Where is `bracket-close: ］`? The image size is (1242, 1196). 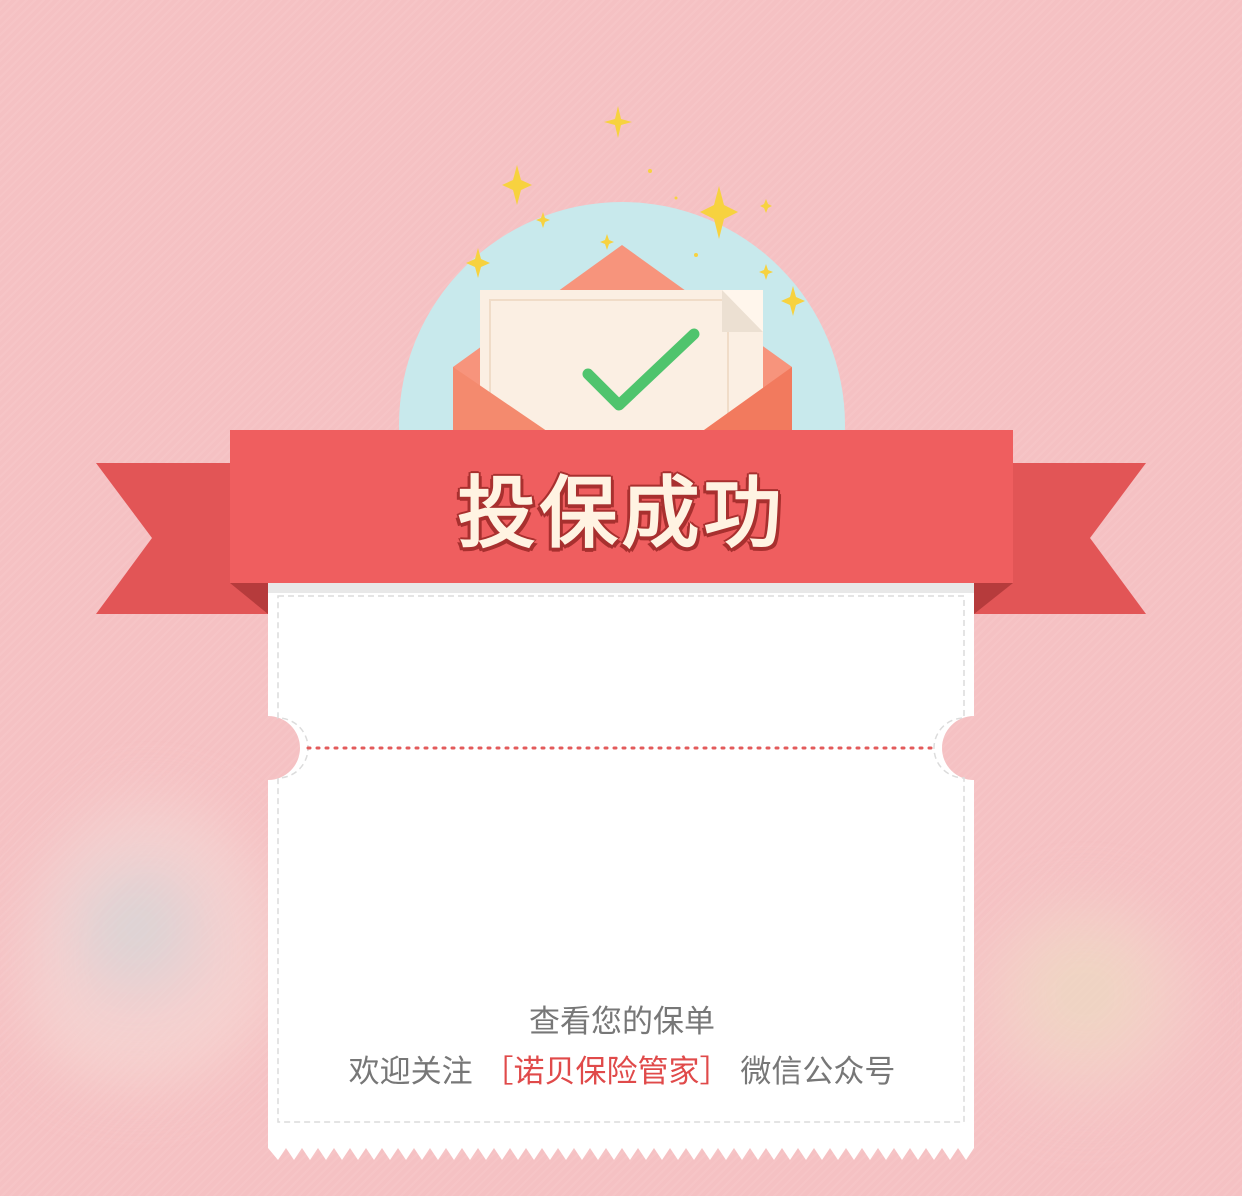
bracket-close: ］ is located at coordinates (715, 1072).